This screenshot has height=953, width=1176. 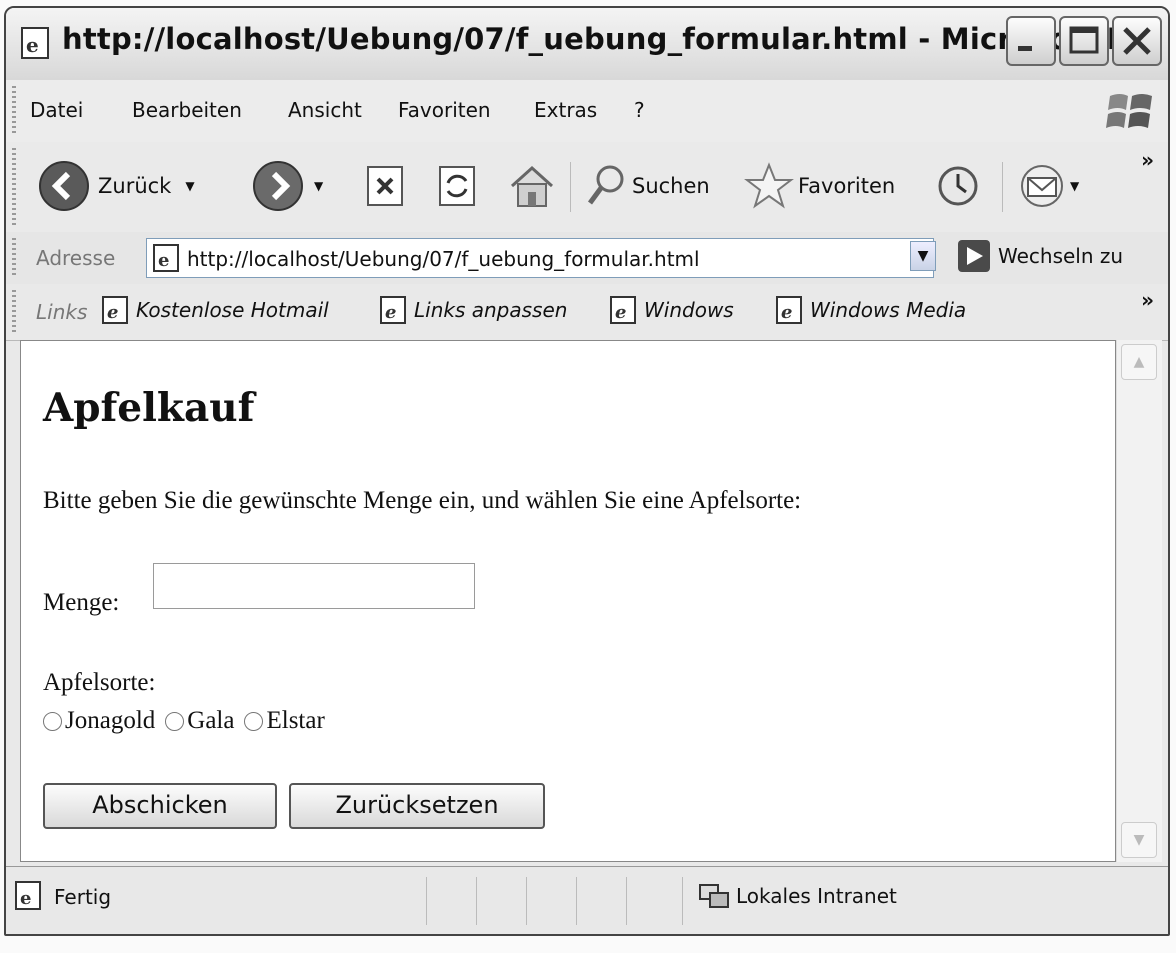 I want to click on intranet-zone-icon, so click(x=714, y=896).